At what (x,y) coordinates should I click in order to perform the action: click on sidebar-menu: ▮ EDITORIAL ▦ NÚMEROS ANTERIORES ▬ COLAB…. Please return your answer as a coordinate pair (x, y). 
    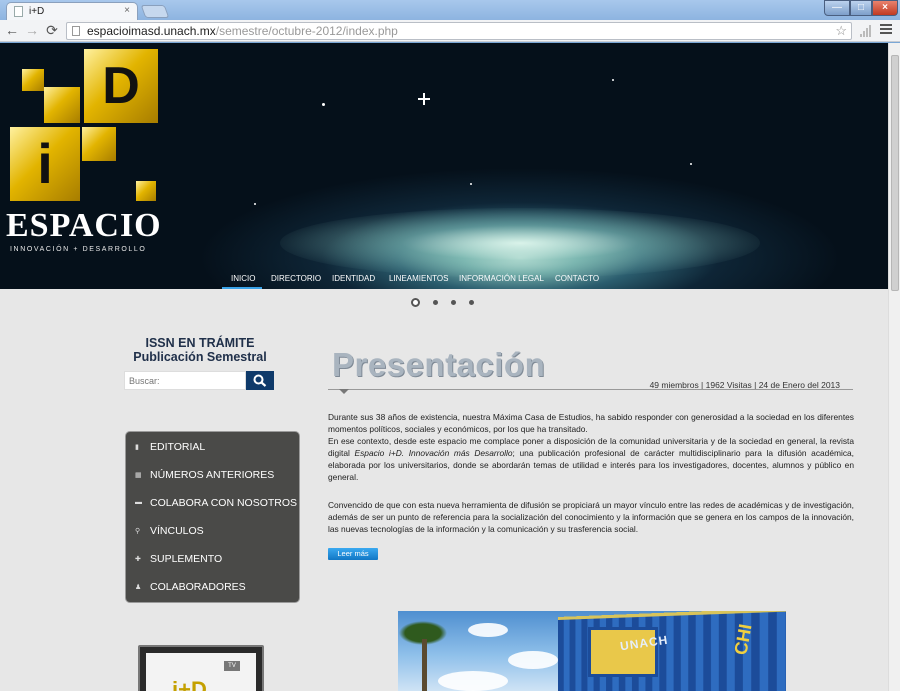
    Looking at the image, I should click on (212, 517).